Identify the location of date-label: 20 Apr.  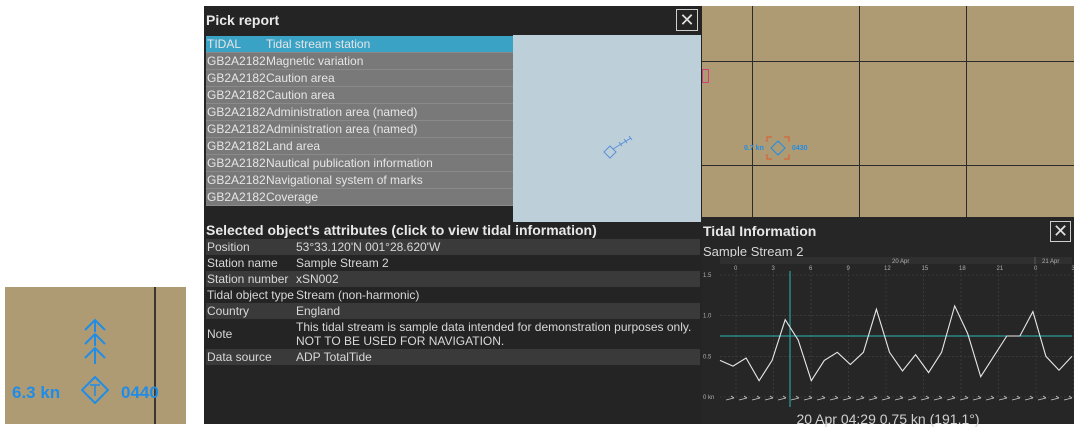
(900, 262).